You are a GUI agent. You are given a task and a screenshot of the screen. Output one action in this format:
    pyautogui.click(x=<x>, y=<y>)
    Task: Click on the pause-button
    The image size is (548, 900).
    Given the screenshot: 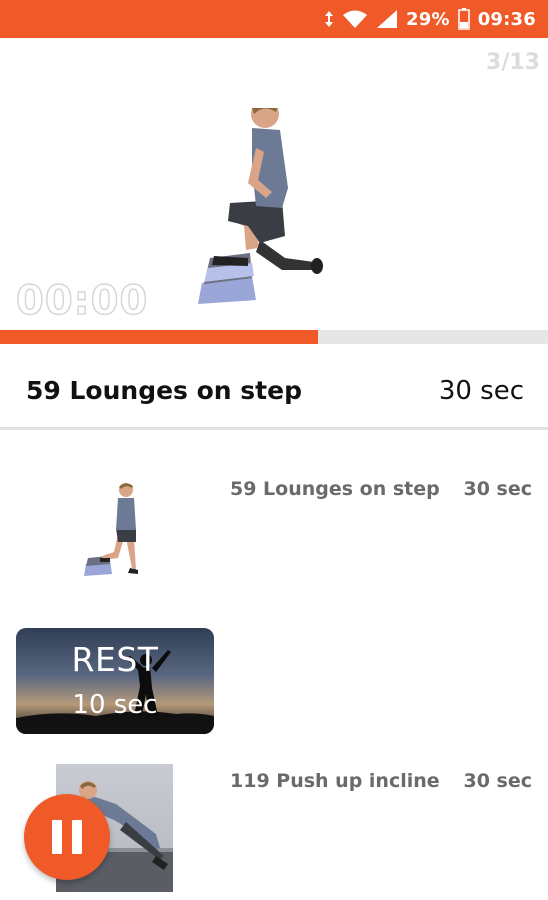 What is the action you would take?
    pyautogui.click(x=67, y=837)
    